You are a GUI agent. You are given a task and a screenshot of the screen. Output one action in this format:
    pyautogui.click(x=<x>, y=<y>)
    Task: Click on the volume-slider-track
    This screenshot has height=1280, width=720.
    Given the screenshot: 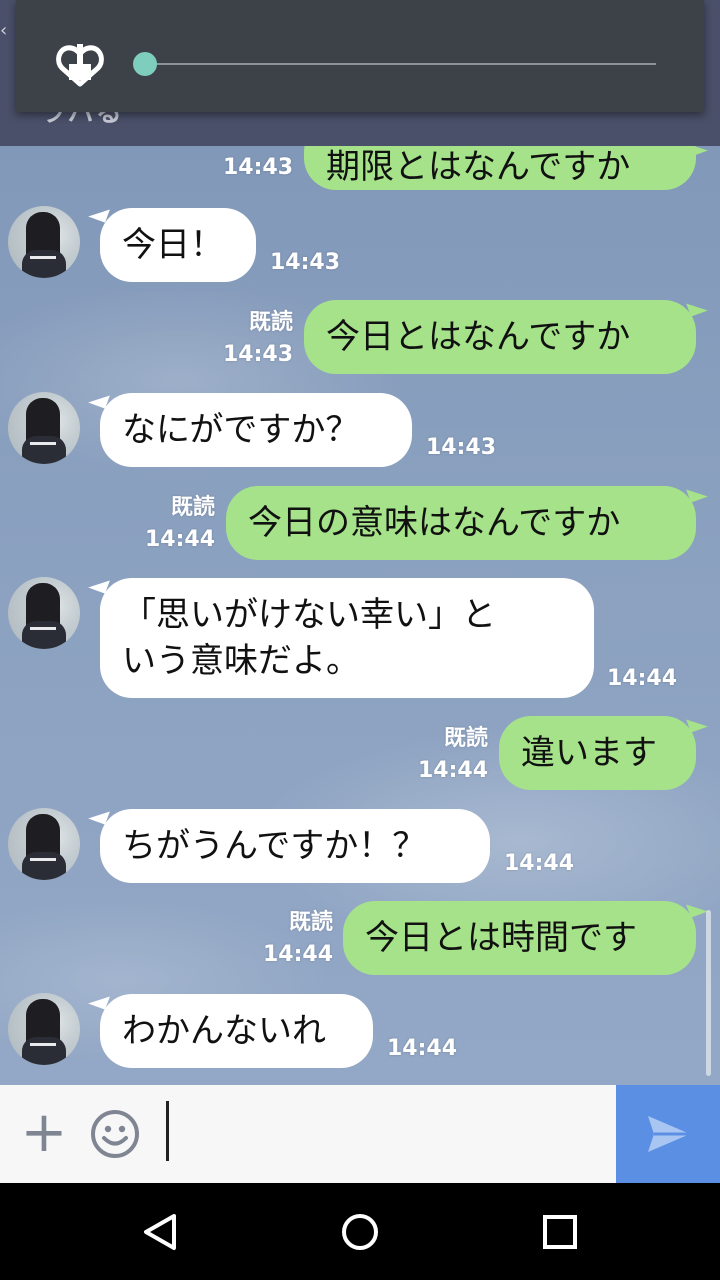 What is the action you would take?
    pyautogui.click(x=400, y=64)
    